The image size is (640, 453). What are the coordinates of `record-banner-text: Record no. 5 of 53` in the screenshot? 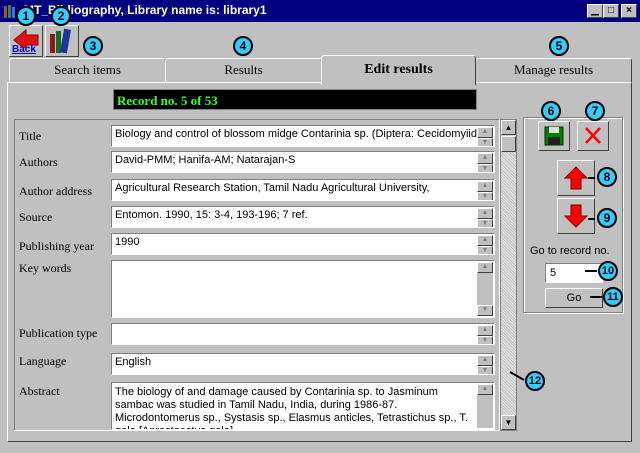 It's located at (167, 100).